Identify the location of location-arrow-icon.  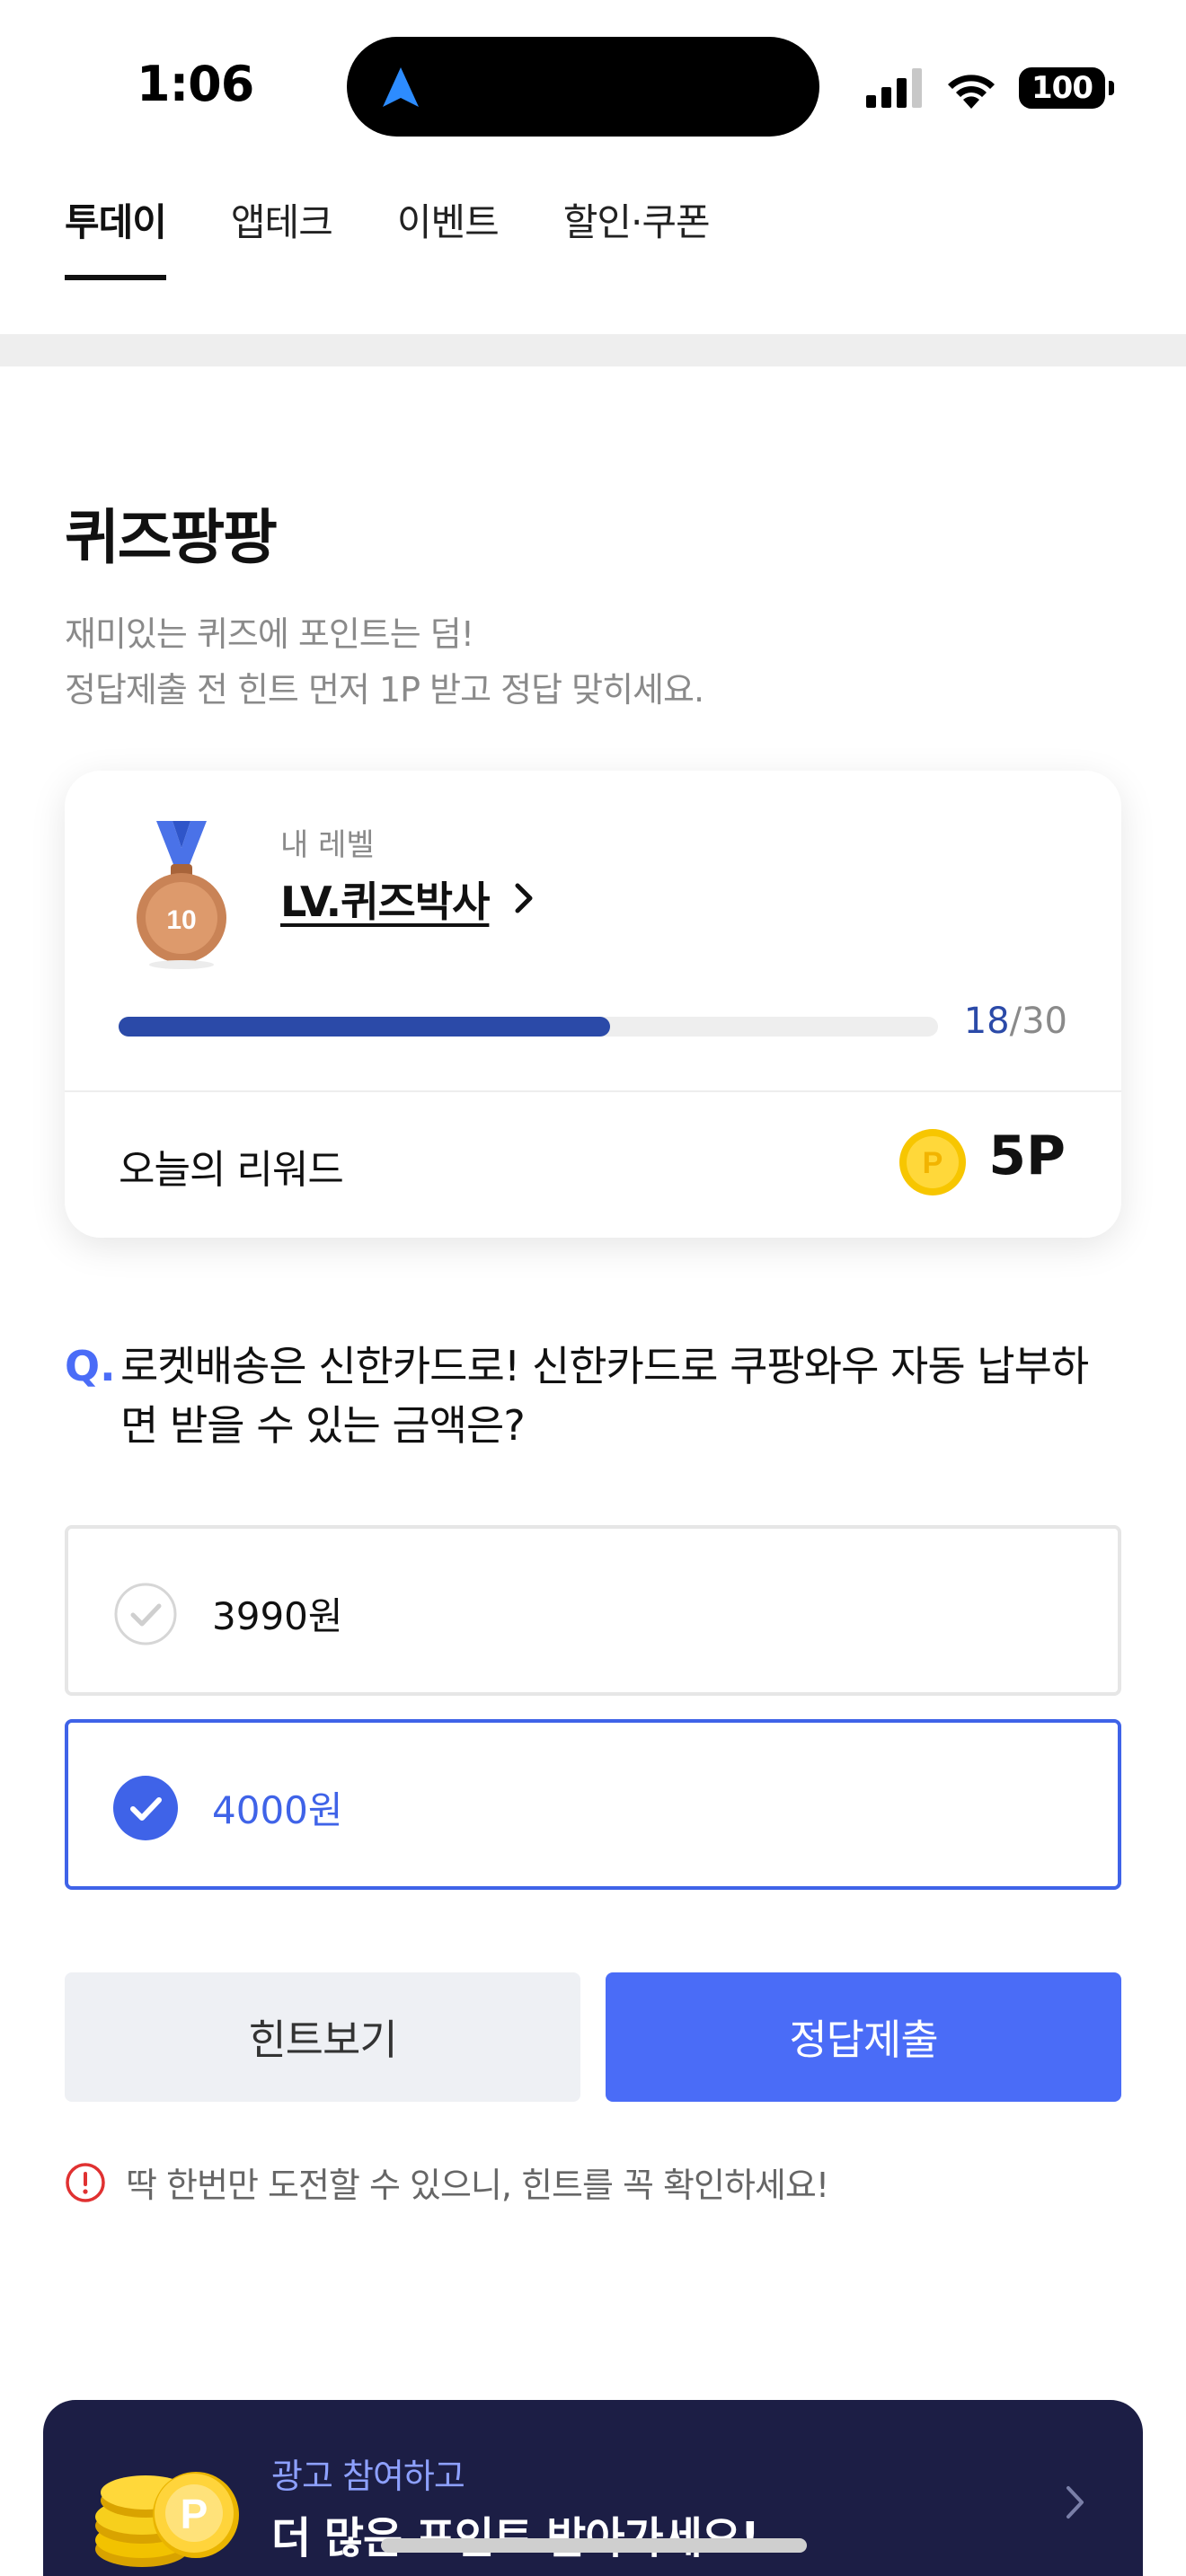
(401, 87).